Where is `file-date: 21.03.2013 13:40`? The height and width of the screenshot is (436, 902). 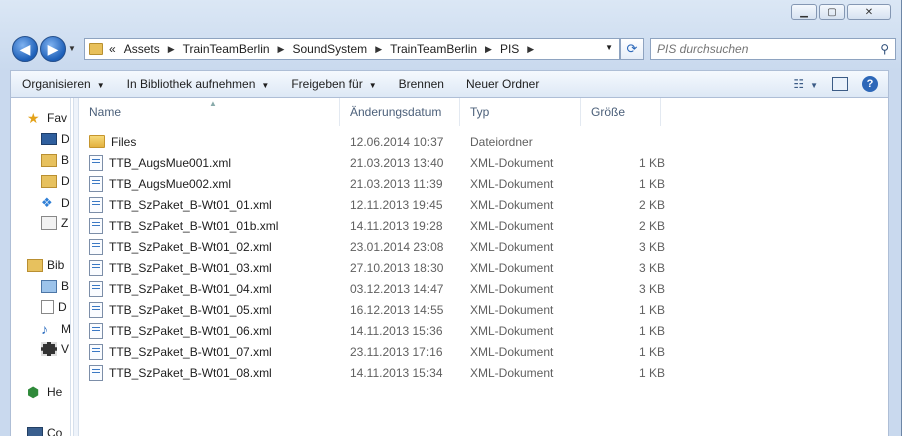
file-date: 21.03.2013 13:40 is located at coordinates (397, 162).